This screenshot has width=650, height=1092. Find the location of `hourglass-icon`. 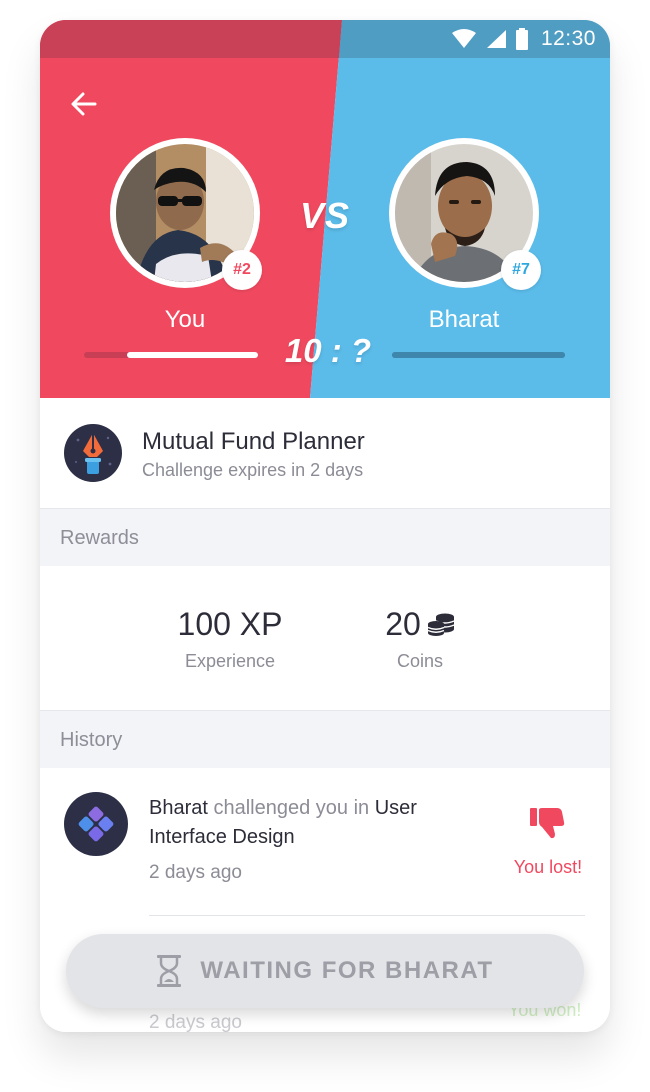

hourglass-icon is located at coordinates (169, 971).